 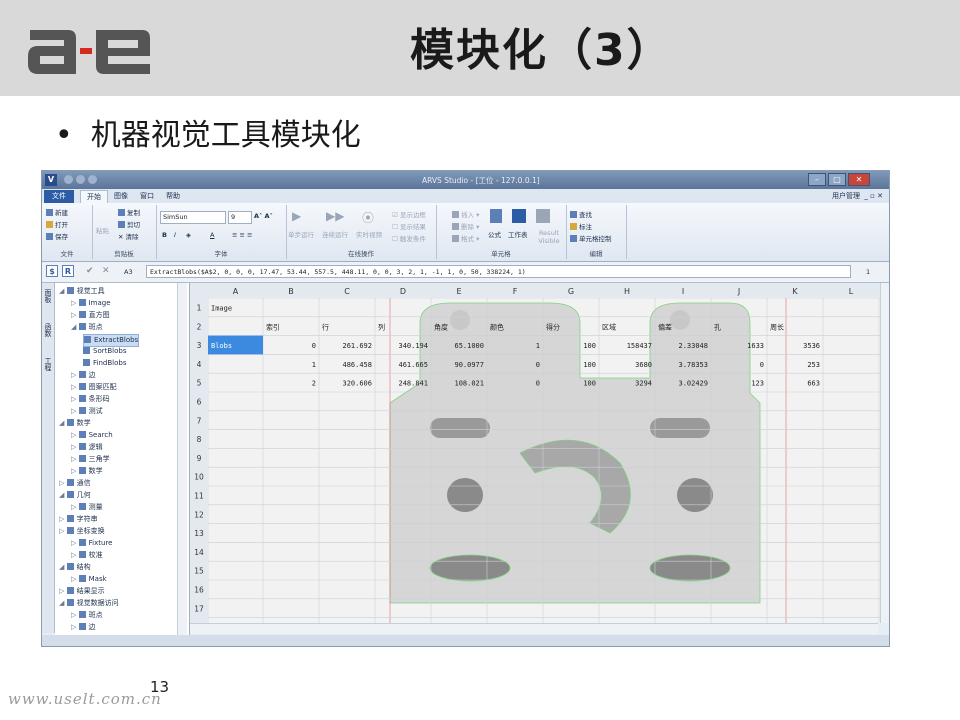 What do you see at coordinates (314, 384) in the screenshot?
I see `grid-cell: 2` at bounding box center [314, 384].